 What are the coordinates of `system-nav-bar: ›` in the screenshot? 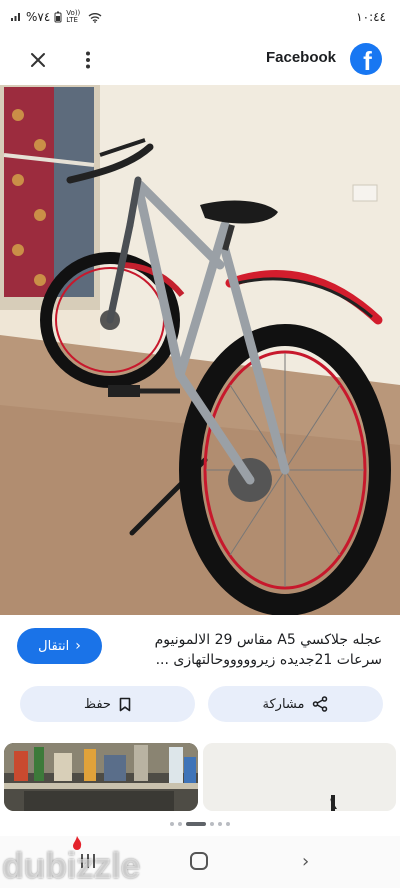 It's located at (200, 862).